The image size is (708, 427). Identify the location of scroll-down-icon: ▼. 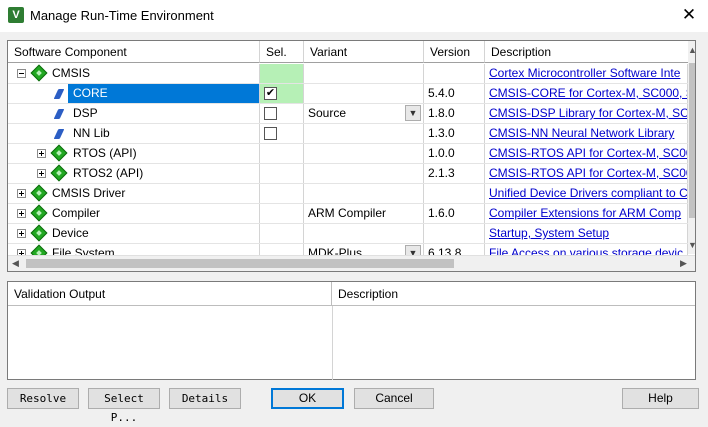
(691, 245).